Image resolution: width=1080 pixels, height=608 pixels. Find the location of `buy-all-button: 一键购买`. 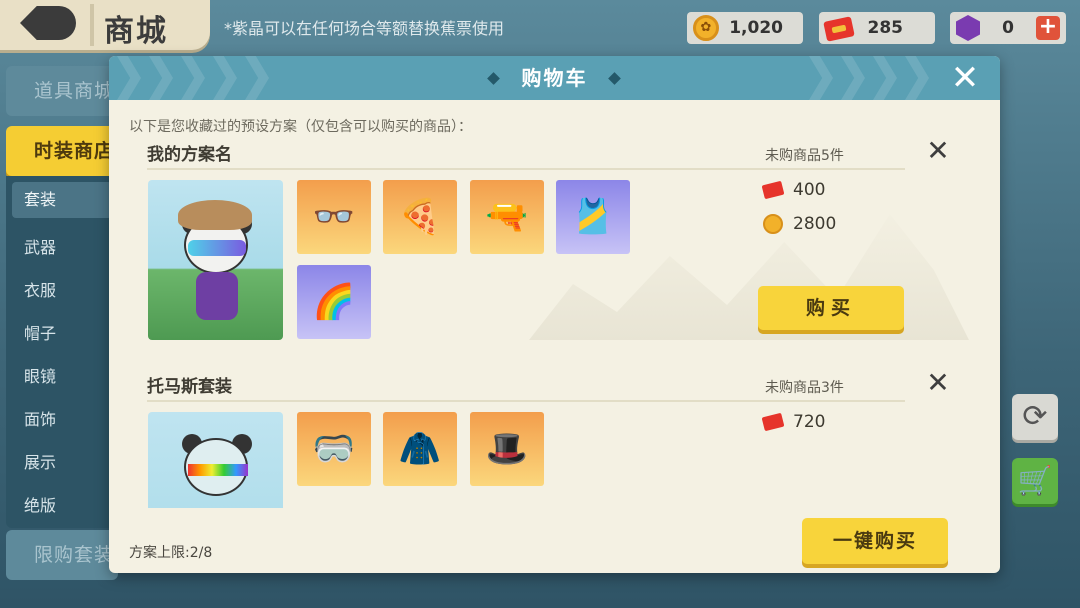

buy-all-button: 一键购买 is located at coordinates (875, 541).